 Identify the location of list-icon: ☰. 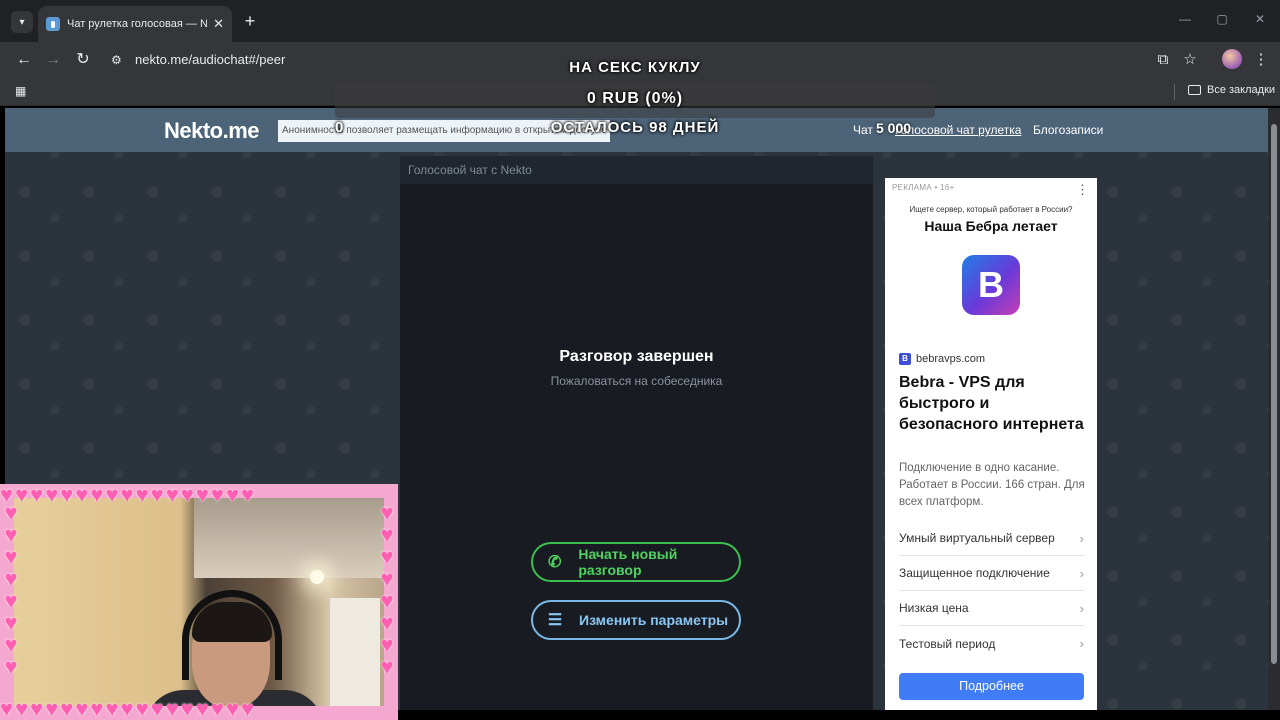
(555, 620).